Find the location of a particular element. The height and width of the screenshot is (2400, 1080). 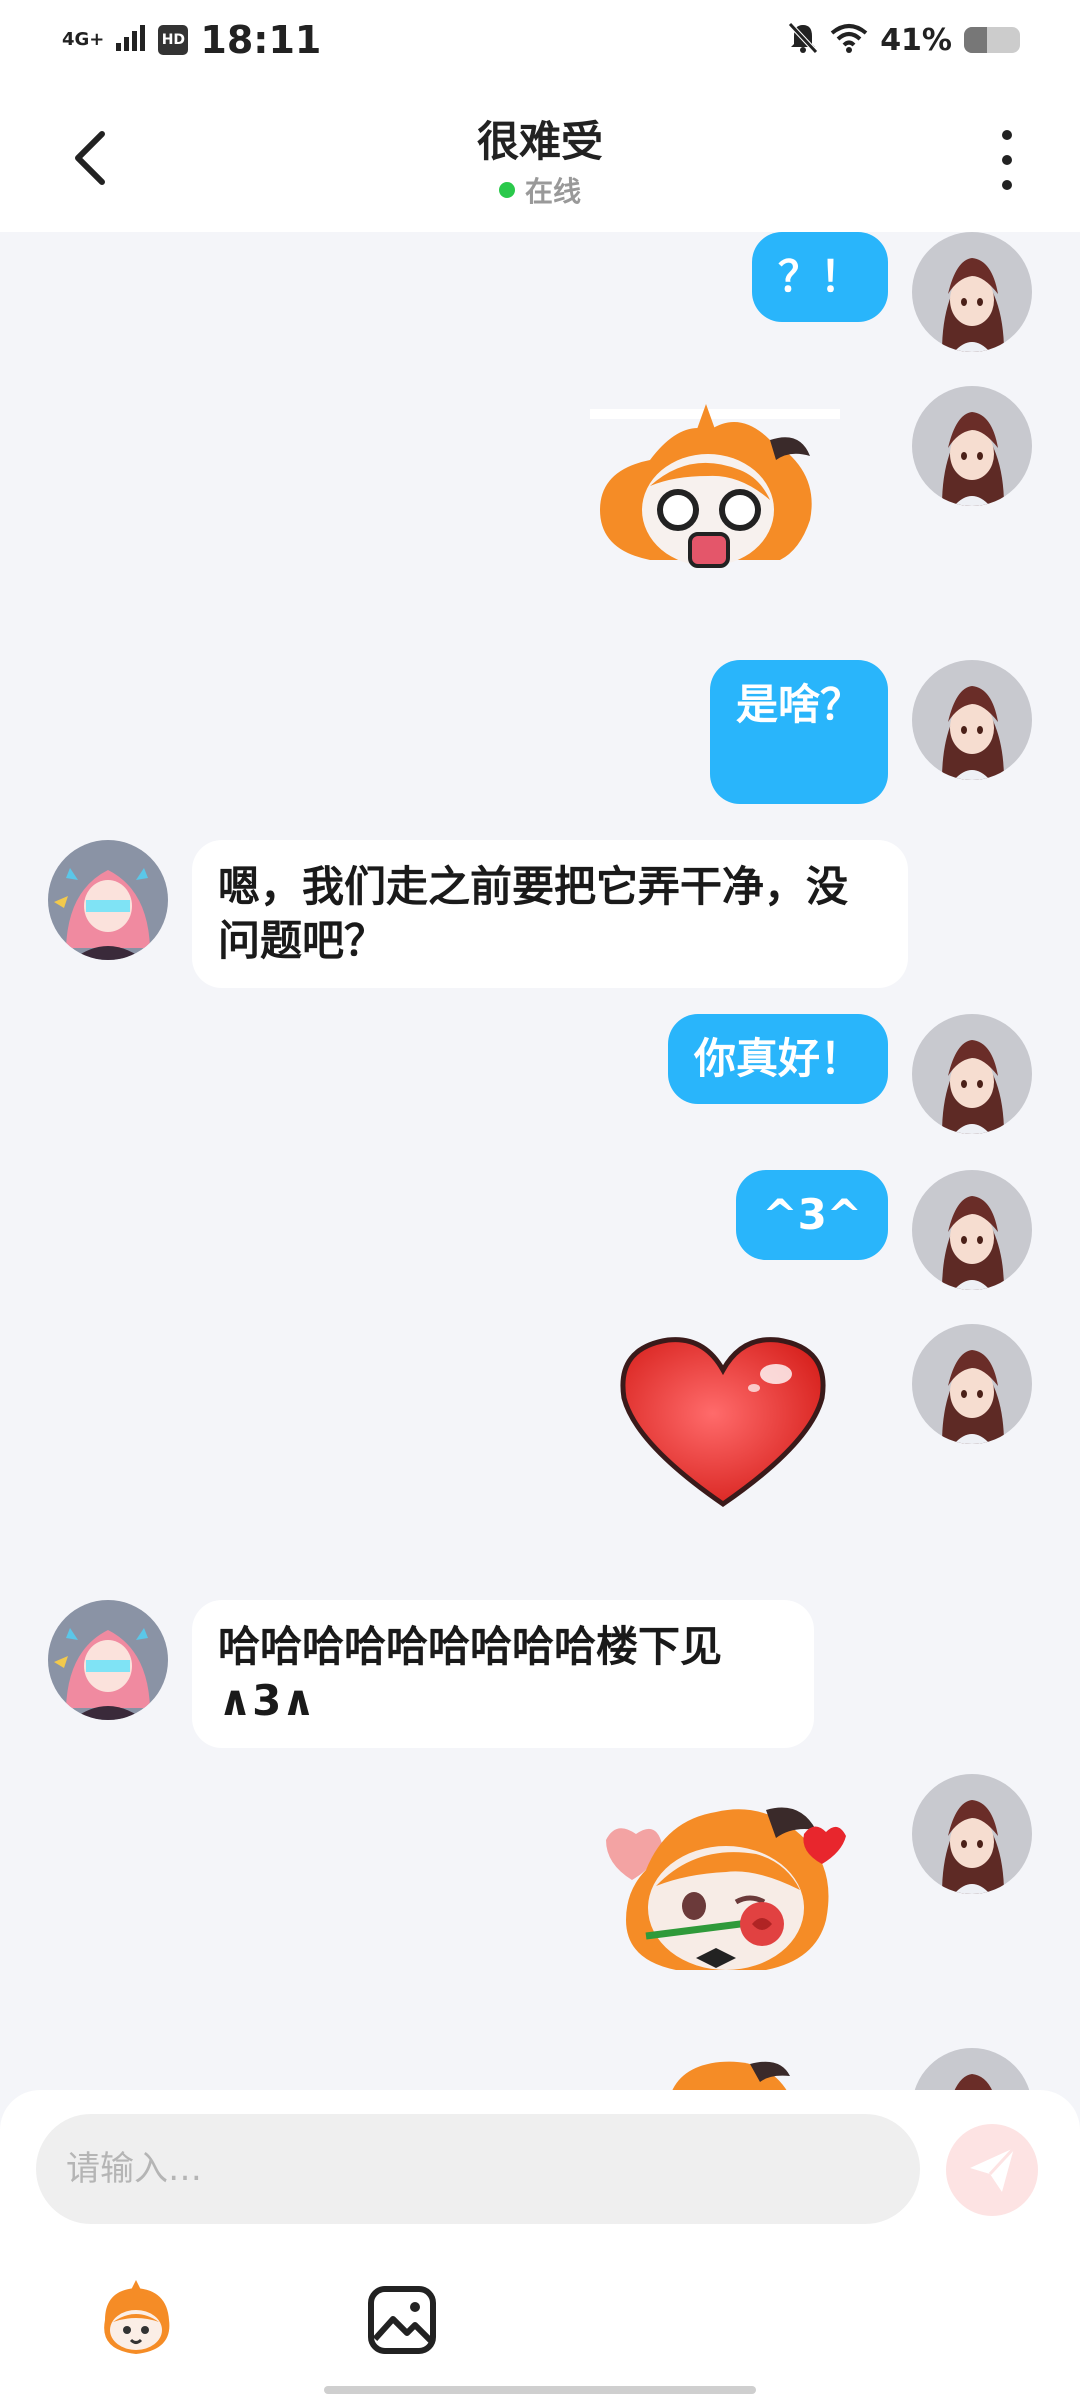

chat-header: 很难受 在线 is located at coordinates (540, 158).